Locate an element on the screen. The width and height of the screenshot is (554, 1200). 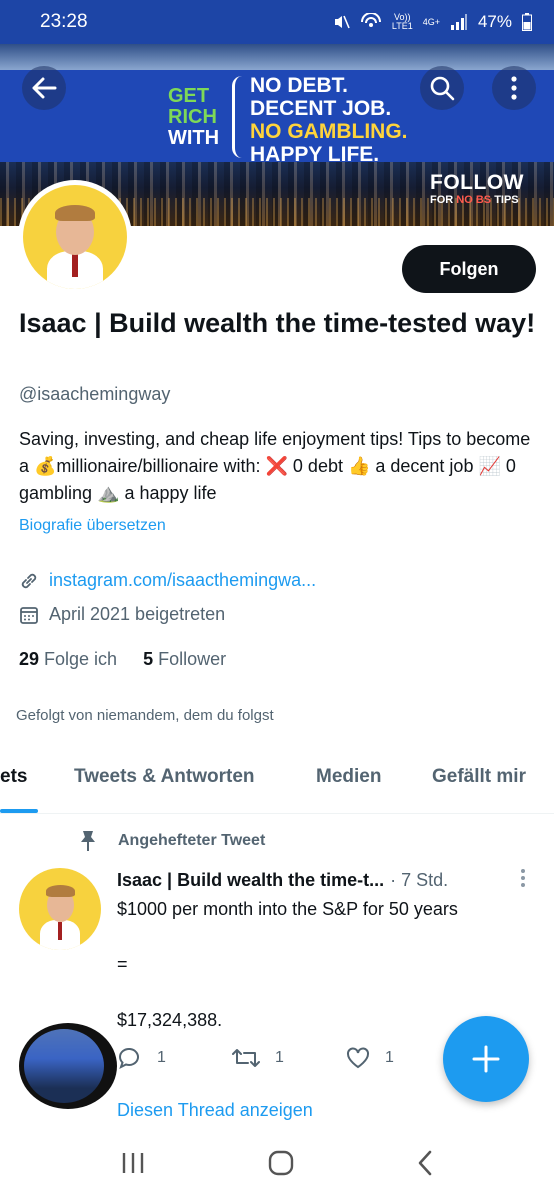
back-nav-button is located at coordinates (425, 1165).